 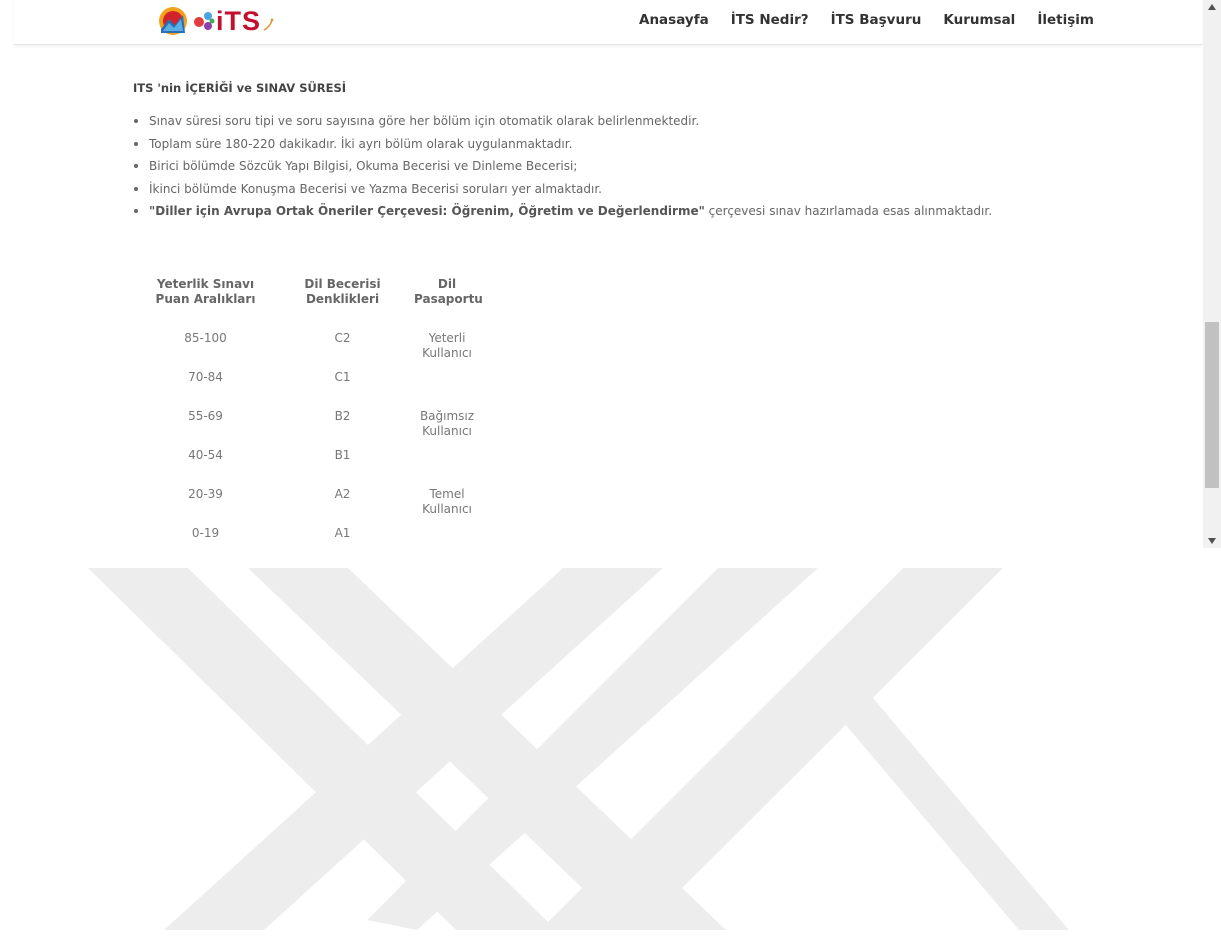 What do you see at coordinates (342, 338) in the screenshot?
I see `skill-level-cell: C2` at bounding box center [342, 338].